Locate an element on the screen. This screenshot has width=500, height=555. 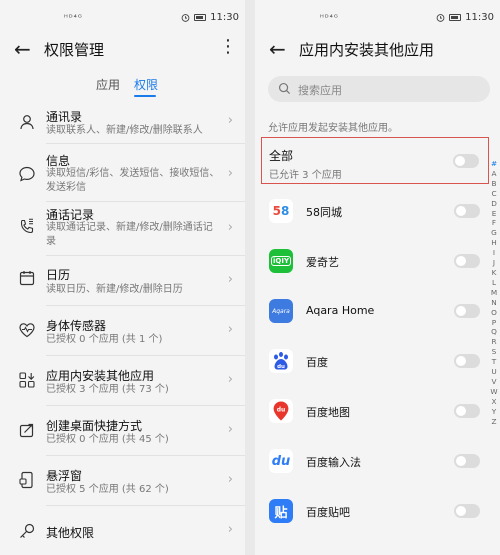
permission-title: 其他权限 is located at coordinates (70, 533).